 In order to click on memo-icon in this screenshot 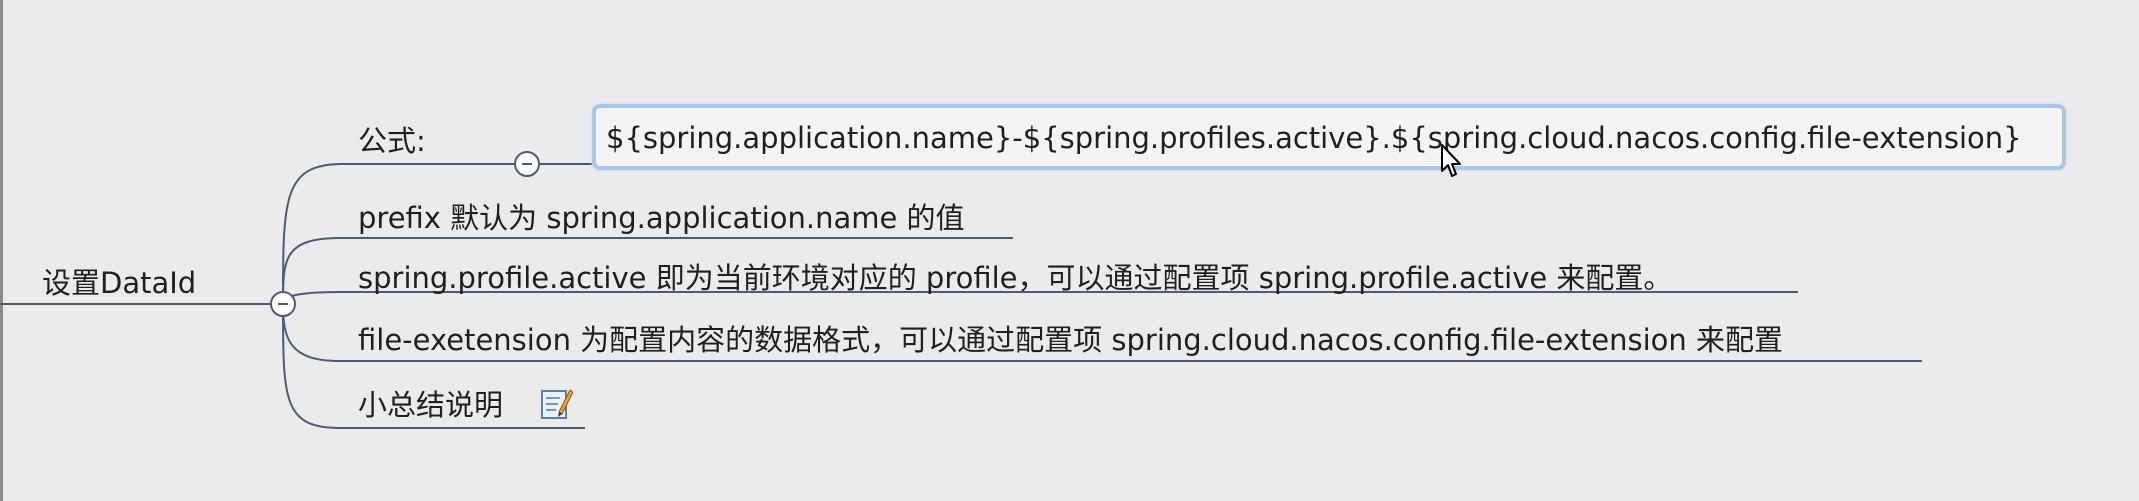, I will do `click(557, 404)`.